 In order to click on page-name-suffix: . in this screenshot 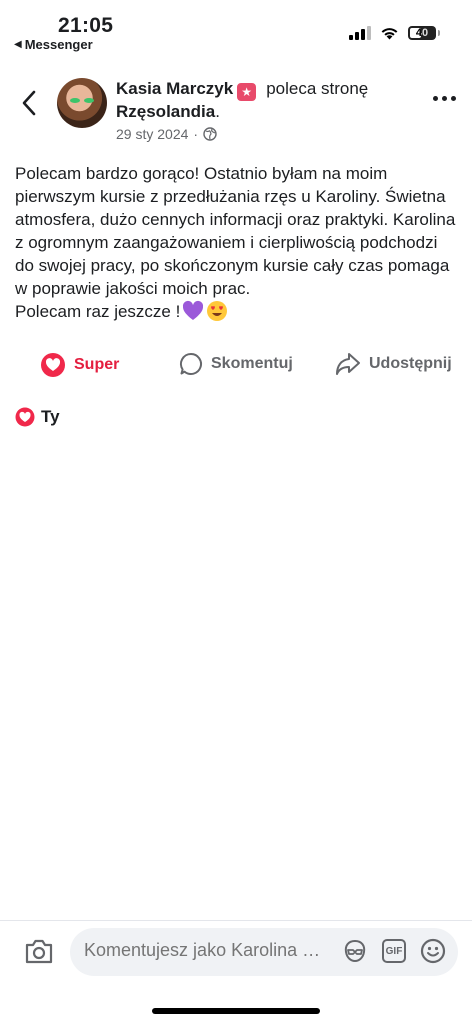, I will do `click(217, 111)`.